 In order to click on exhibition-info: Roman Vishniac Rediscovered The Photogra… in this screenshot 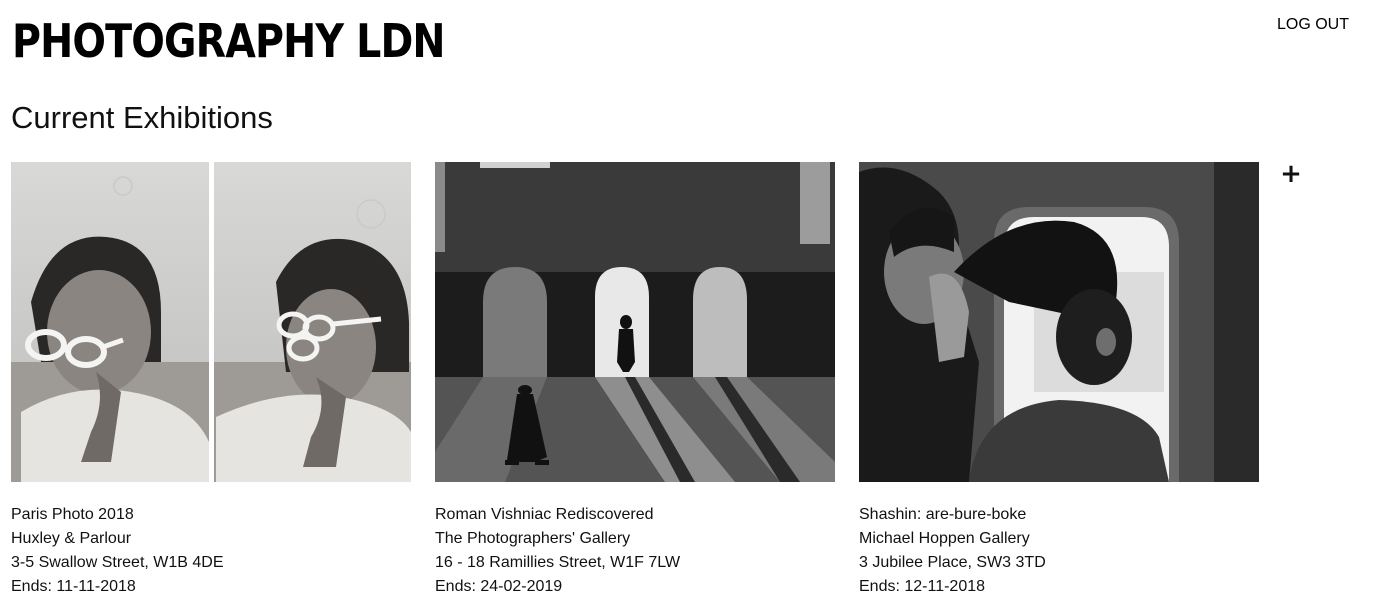, I will do `click(635, 551)`.